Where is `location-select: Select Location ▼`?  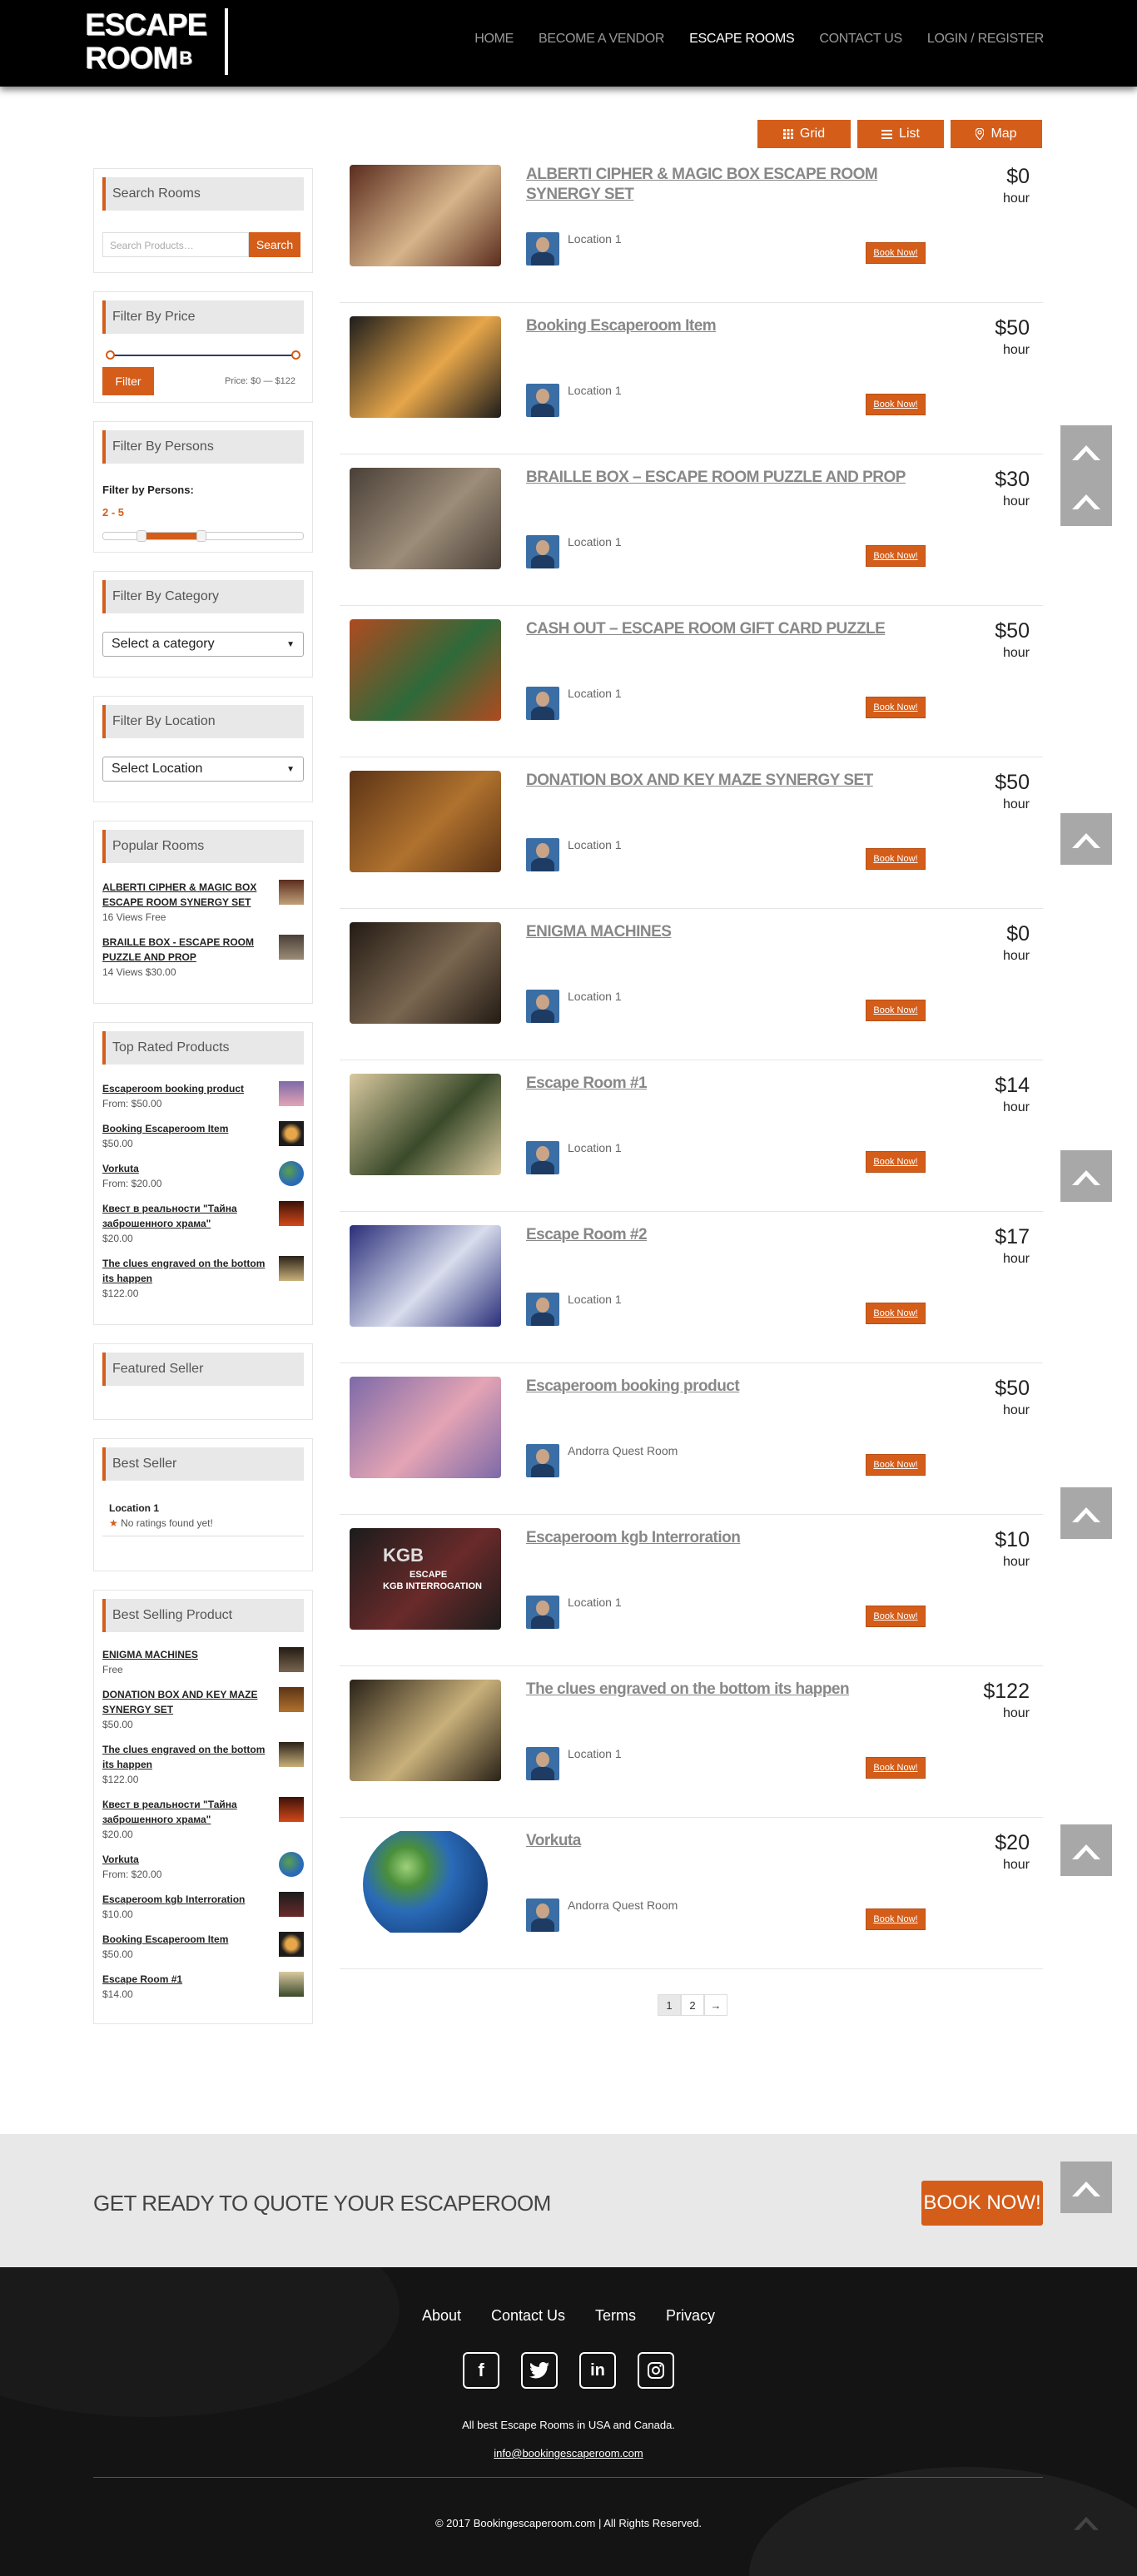
location-select: Select Location ▼ is located at coordinates (203, 769).